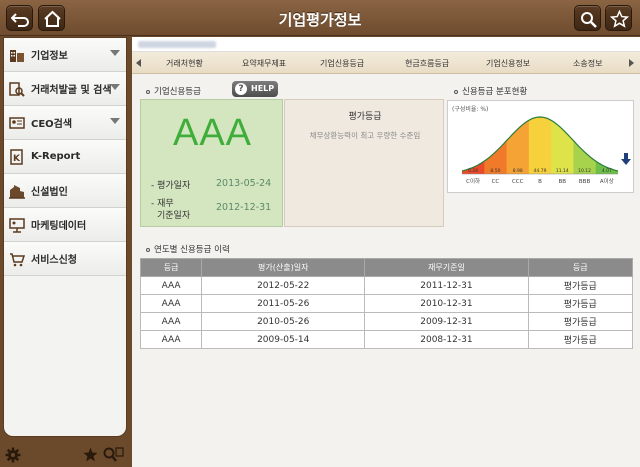  What do you see at coordinates (446, 339) in the screenshot?
I see `table-cell: 2008-12-31` at bounding box center [446, 339].